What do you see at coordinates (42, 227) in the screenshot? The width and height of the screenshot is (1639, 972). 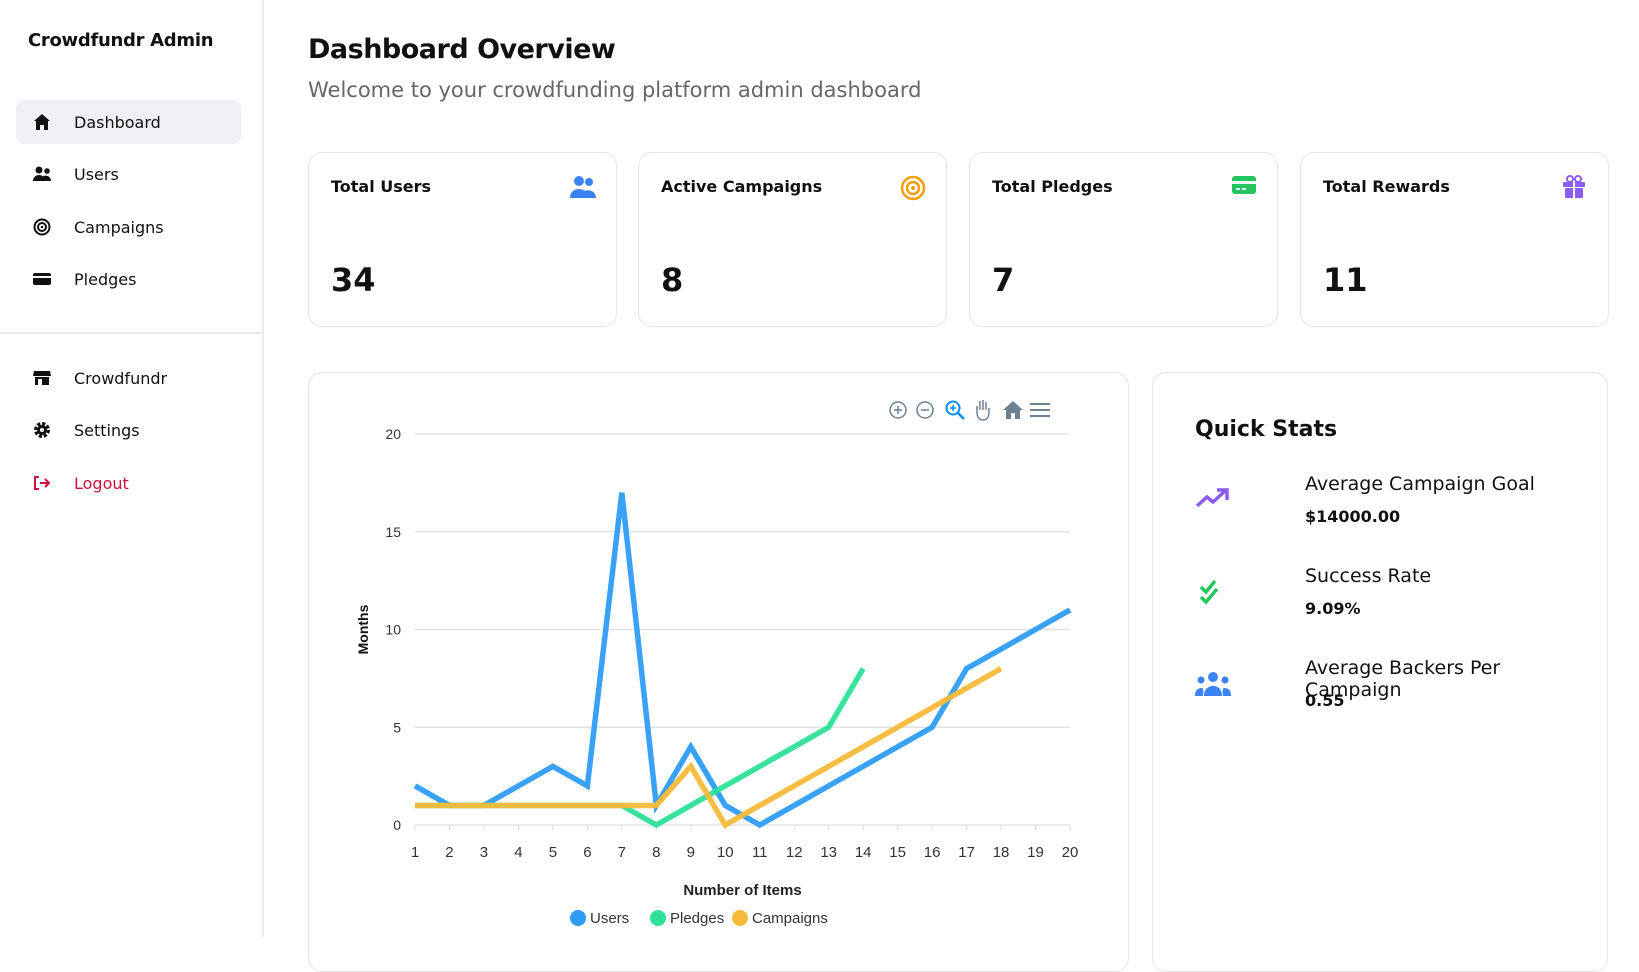 I see `target-icon` at bounding box center [42, 227].